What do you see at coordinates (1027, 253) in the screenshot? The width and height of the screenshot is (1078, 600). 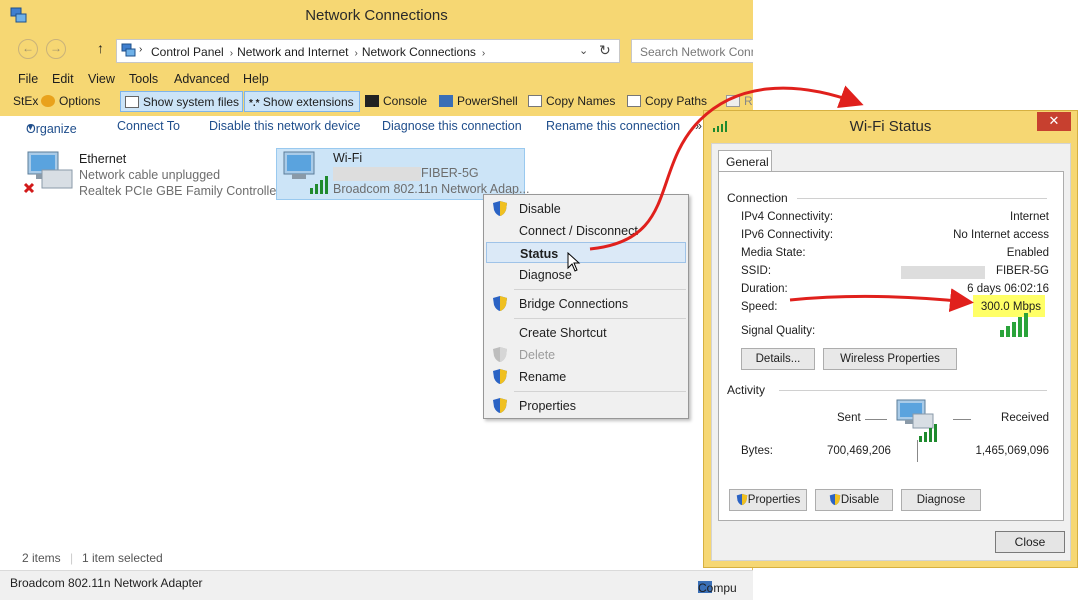 I see `media-state-value: Enabled` at bounding box center [1027, 253].